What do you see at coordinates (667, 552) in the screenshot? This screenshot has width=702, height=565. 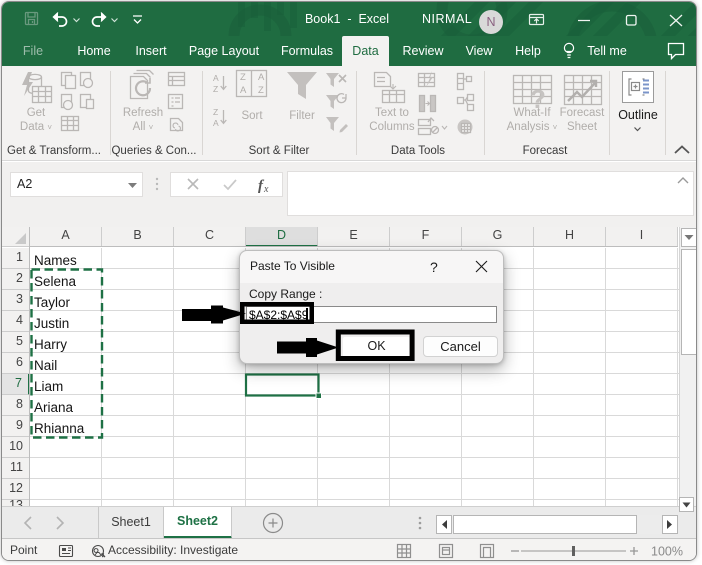 I see `svg-text: 100%` at bounding box center [667, 552].